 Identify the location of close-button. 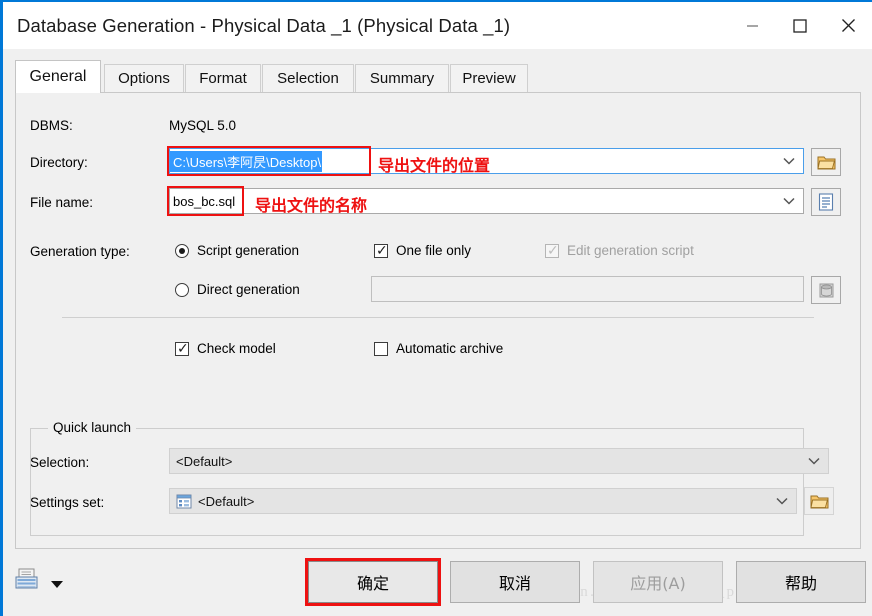
(848, 25).